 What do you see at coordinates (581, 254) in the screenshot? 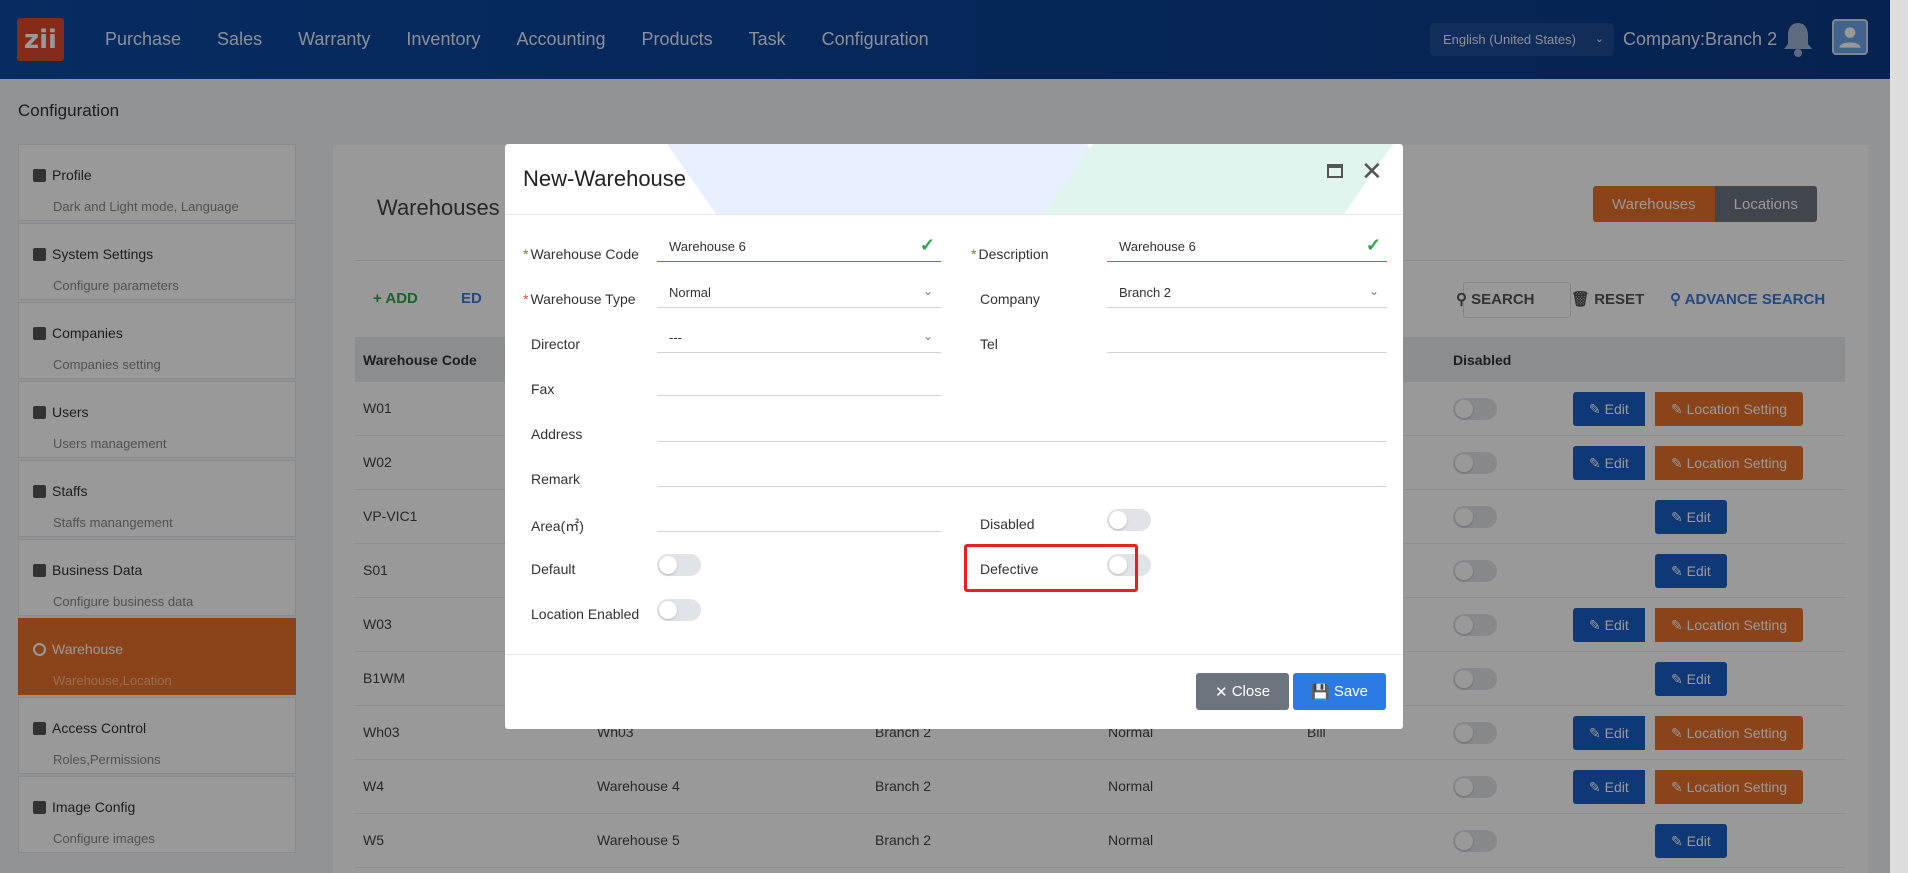
I see `warehouse-code-label: * Warehouse Code` at bounding box center [581, 254].